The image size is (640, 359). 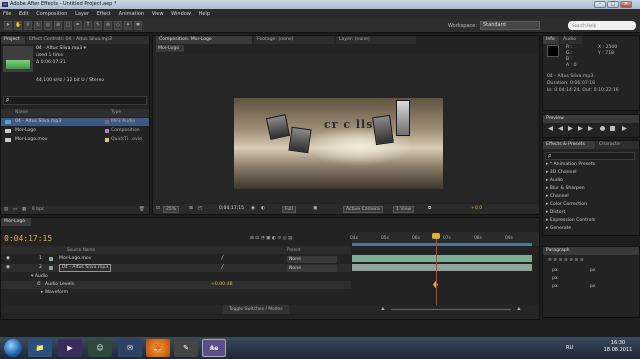 I want to click on start-button, so click(x=13, y=348).